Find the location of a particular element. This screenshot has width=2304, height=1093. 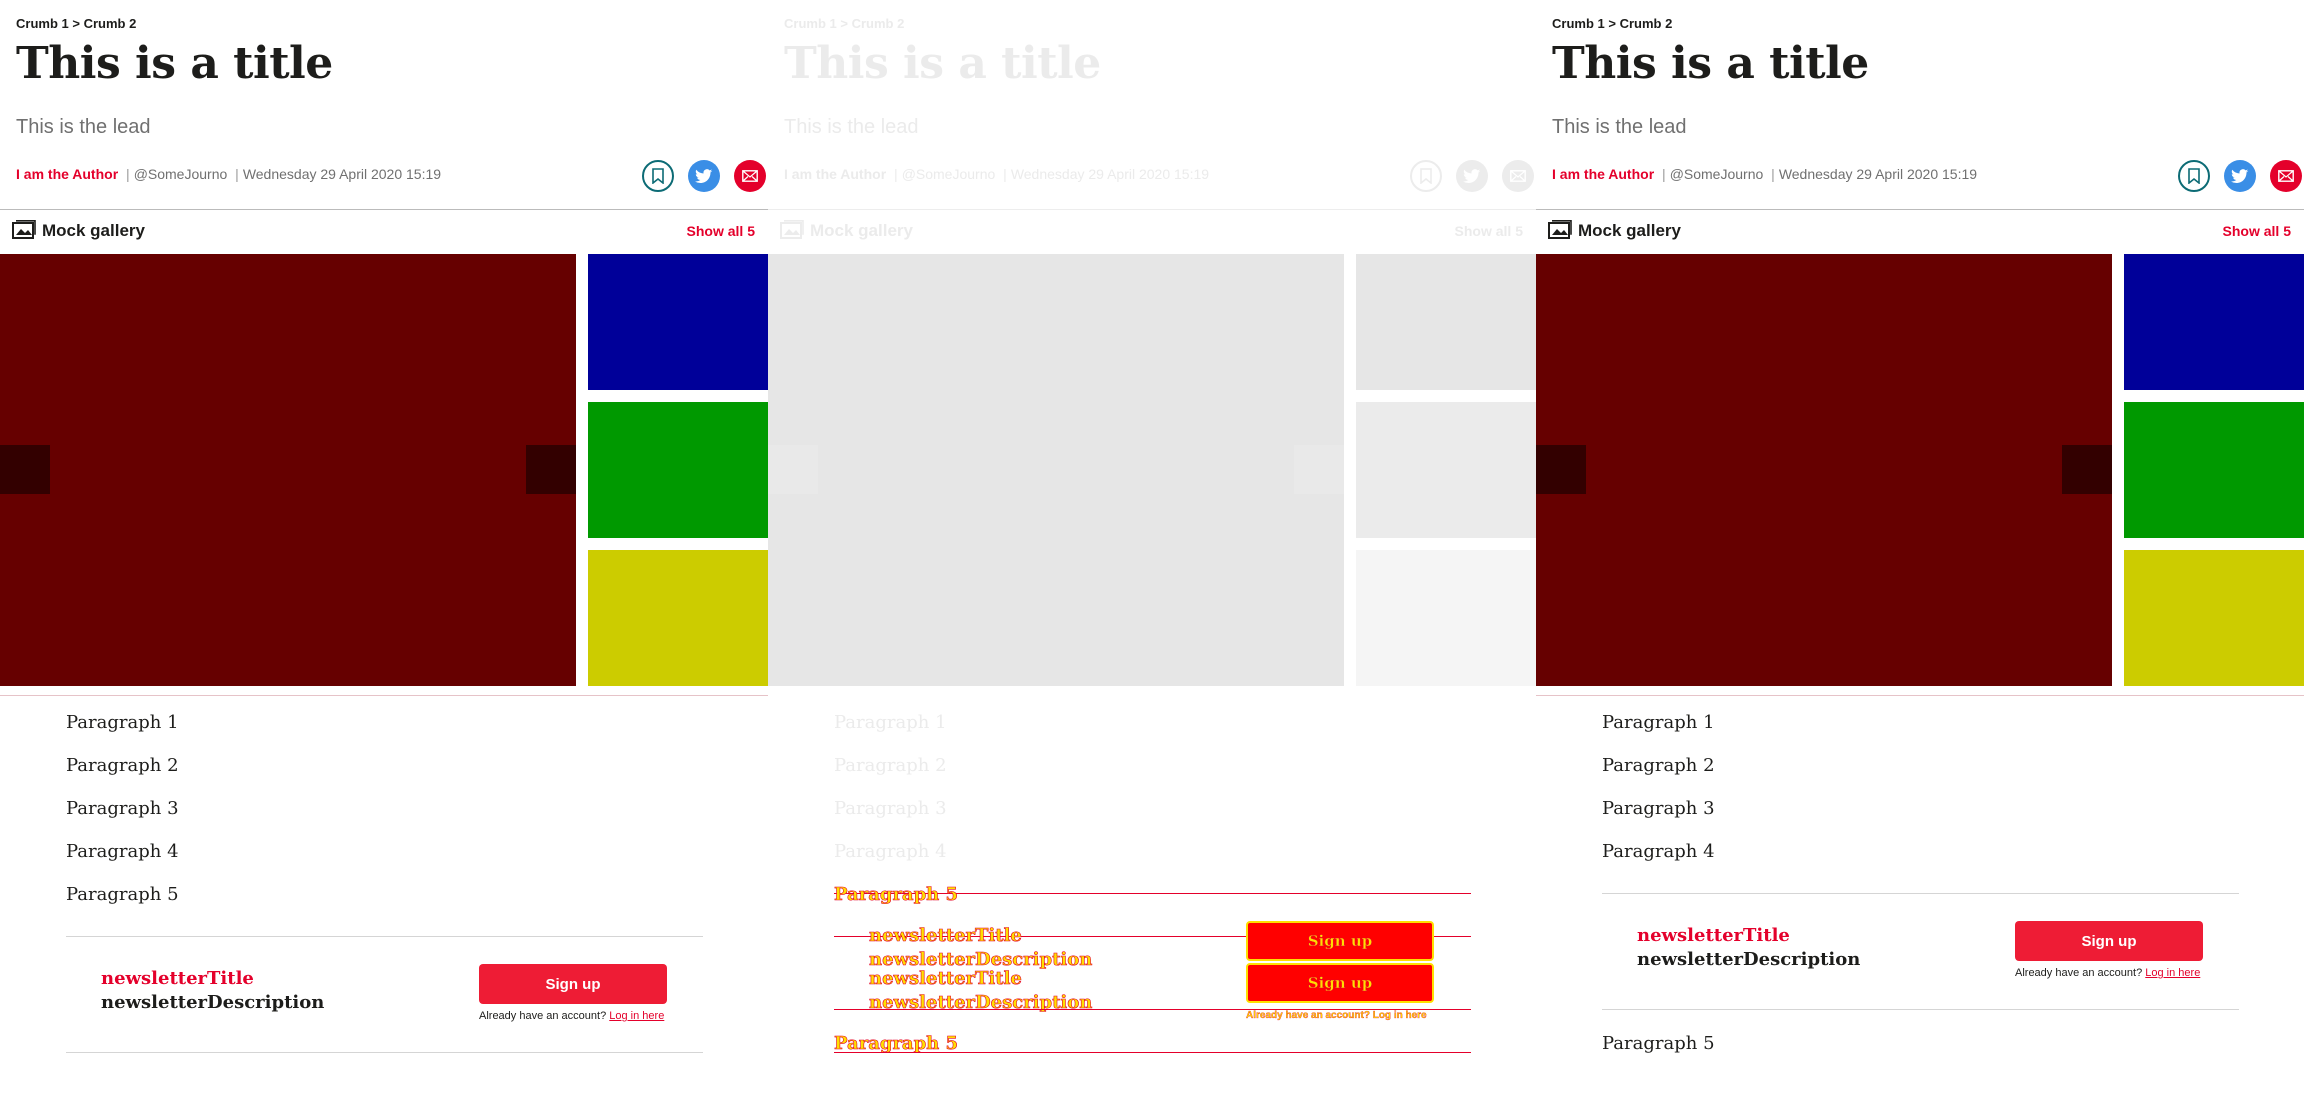

paragraph: Paragraph 4 is located at coordinates (122, 851).